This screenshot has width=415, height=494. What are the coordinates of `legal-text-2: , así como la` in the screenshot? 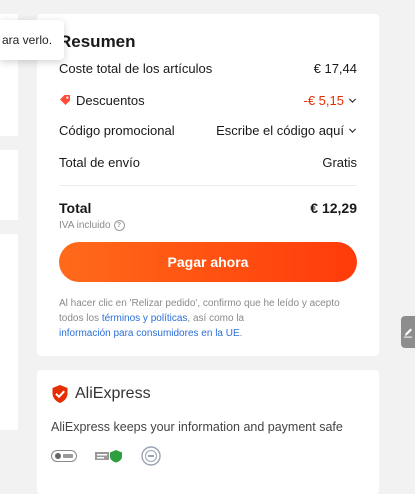 It's located at (216, 318).